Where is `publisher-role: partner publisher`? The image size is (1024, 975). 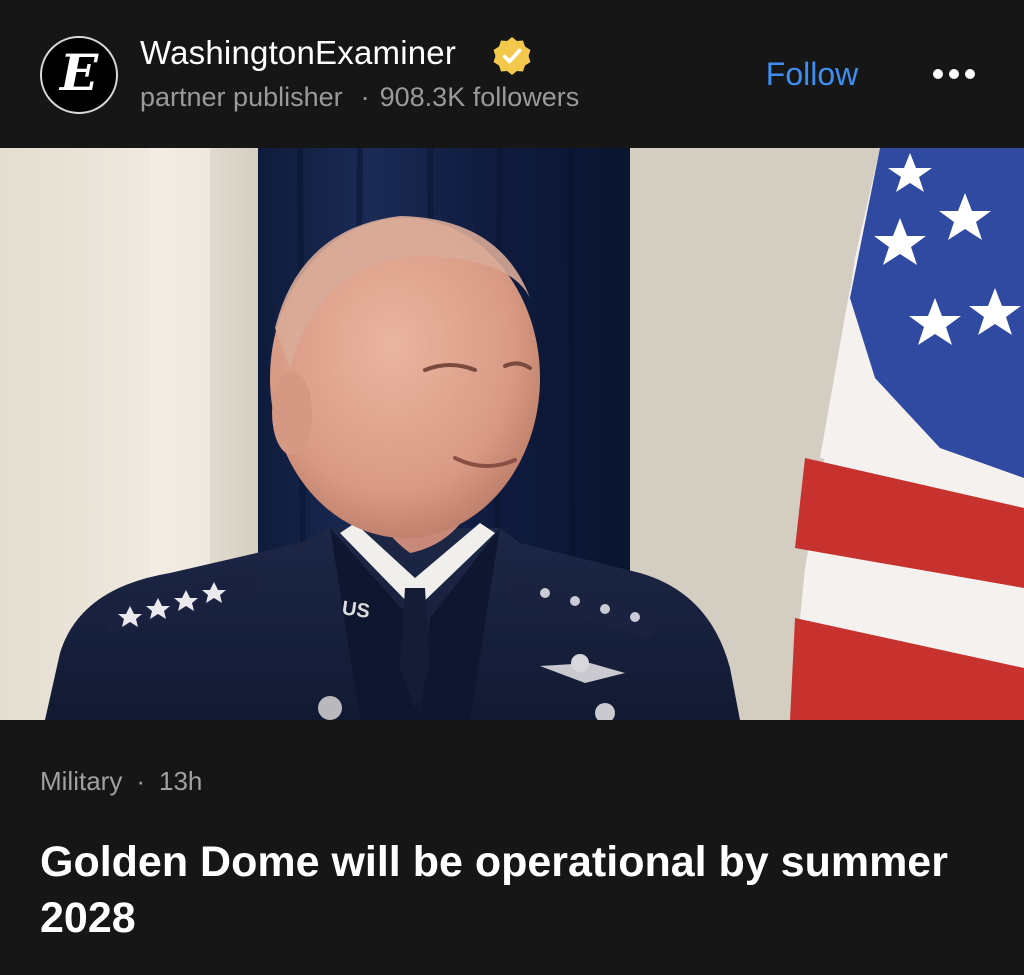 publisher-role: partner publisher is located at coordinates (241, 97).